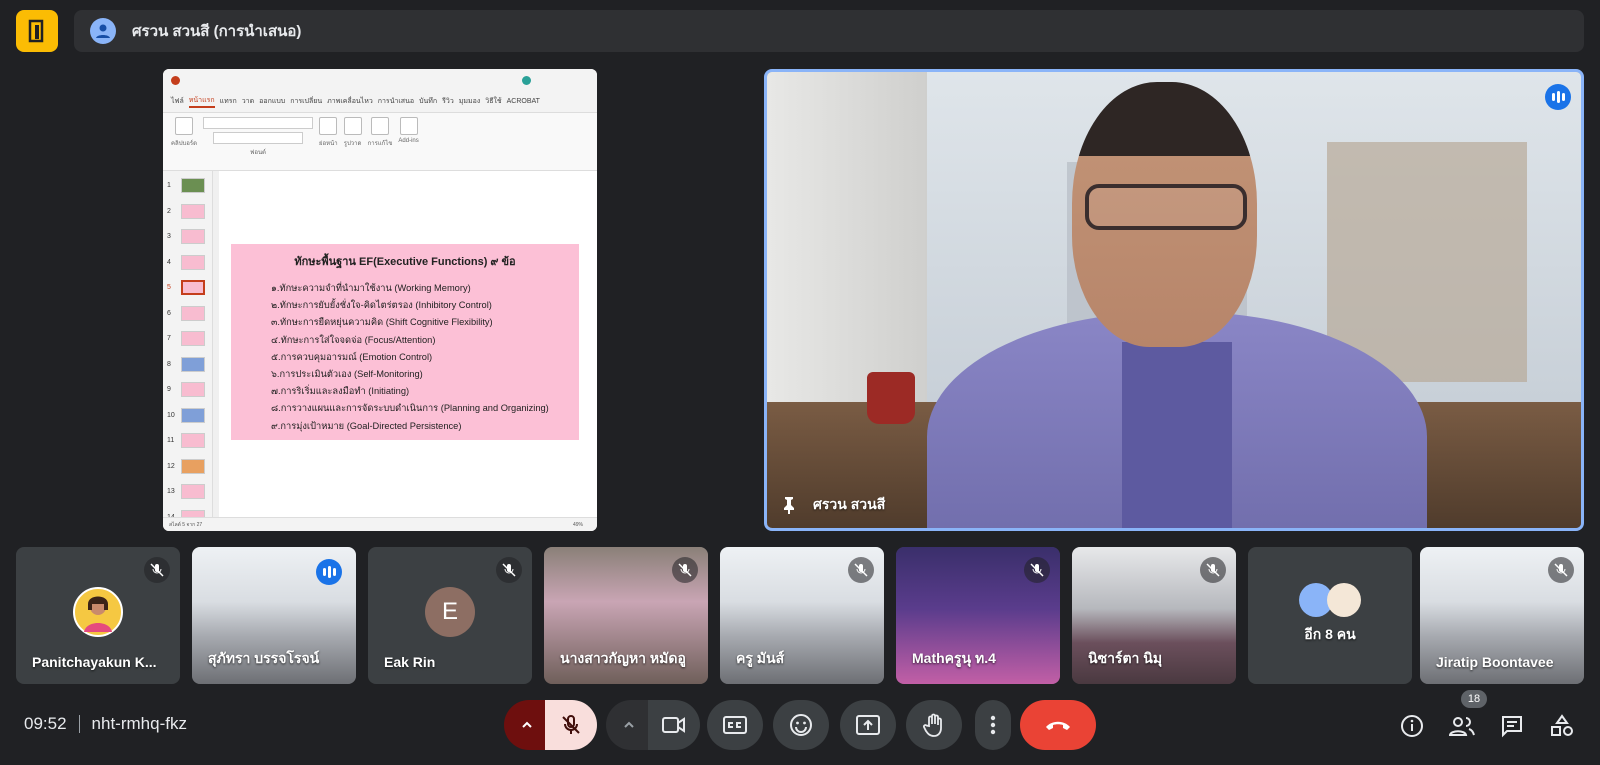 The height and width of the screenshot is (765, 1600). I want to click on tab-home: หน้าแรก, so click(201, 101).